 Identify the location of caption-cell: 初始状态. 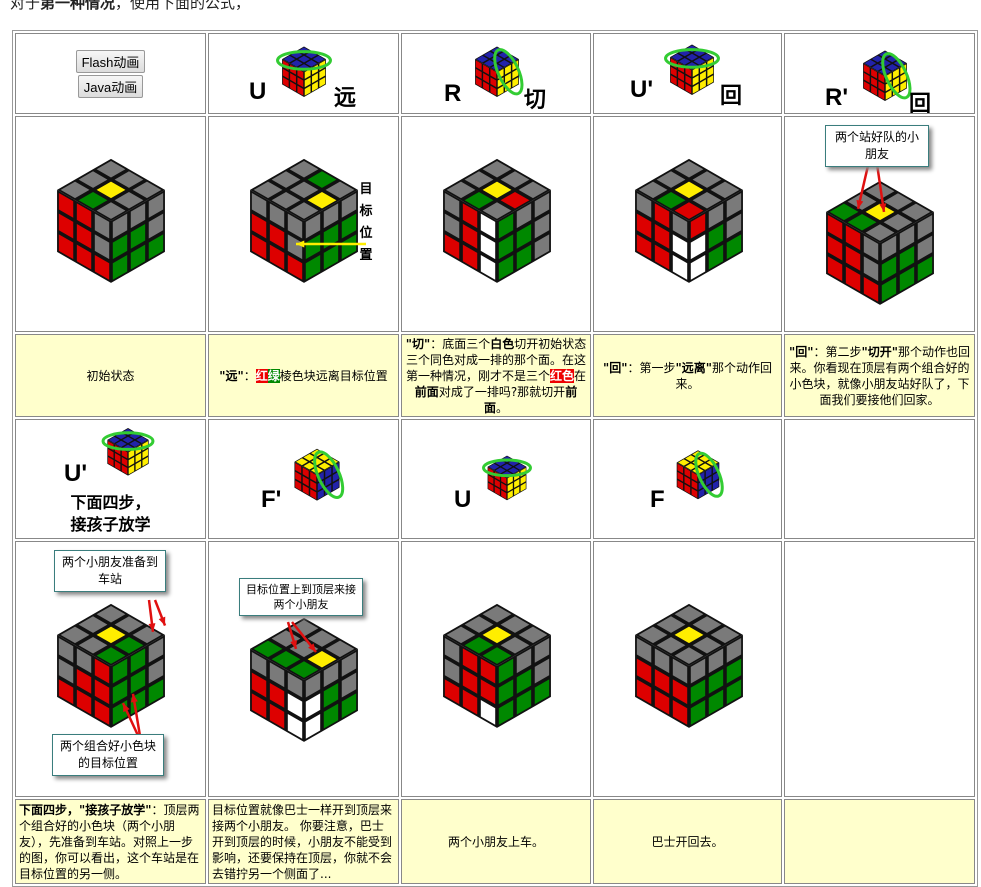
(110, 375).